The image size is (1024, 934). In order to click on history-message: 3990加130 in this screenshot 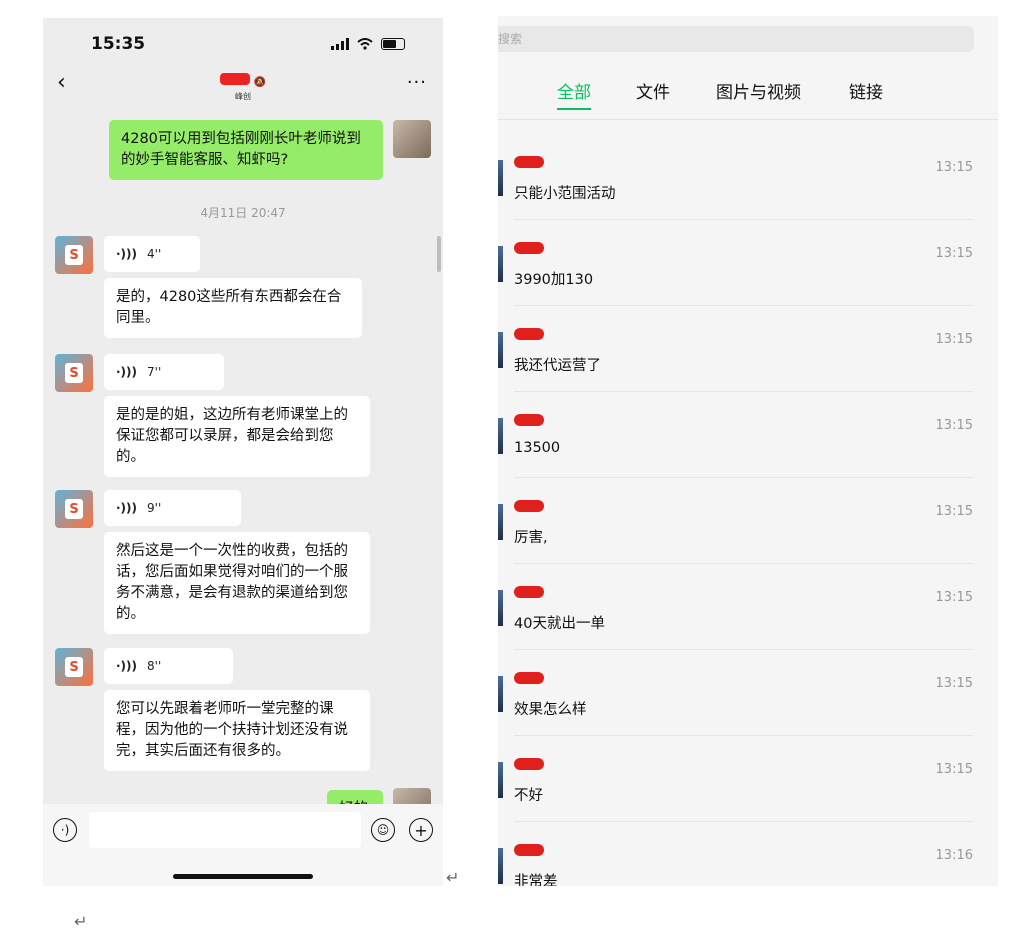, I will do `click(554, 280)`.